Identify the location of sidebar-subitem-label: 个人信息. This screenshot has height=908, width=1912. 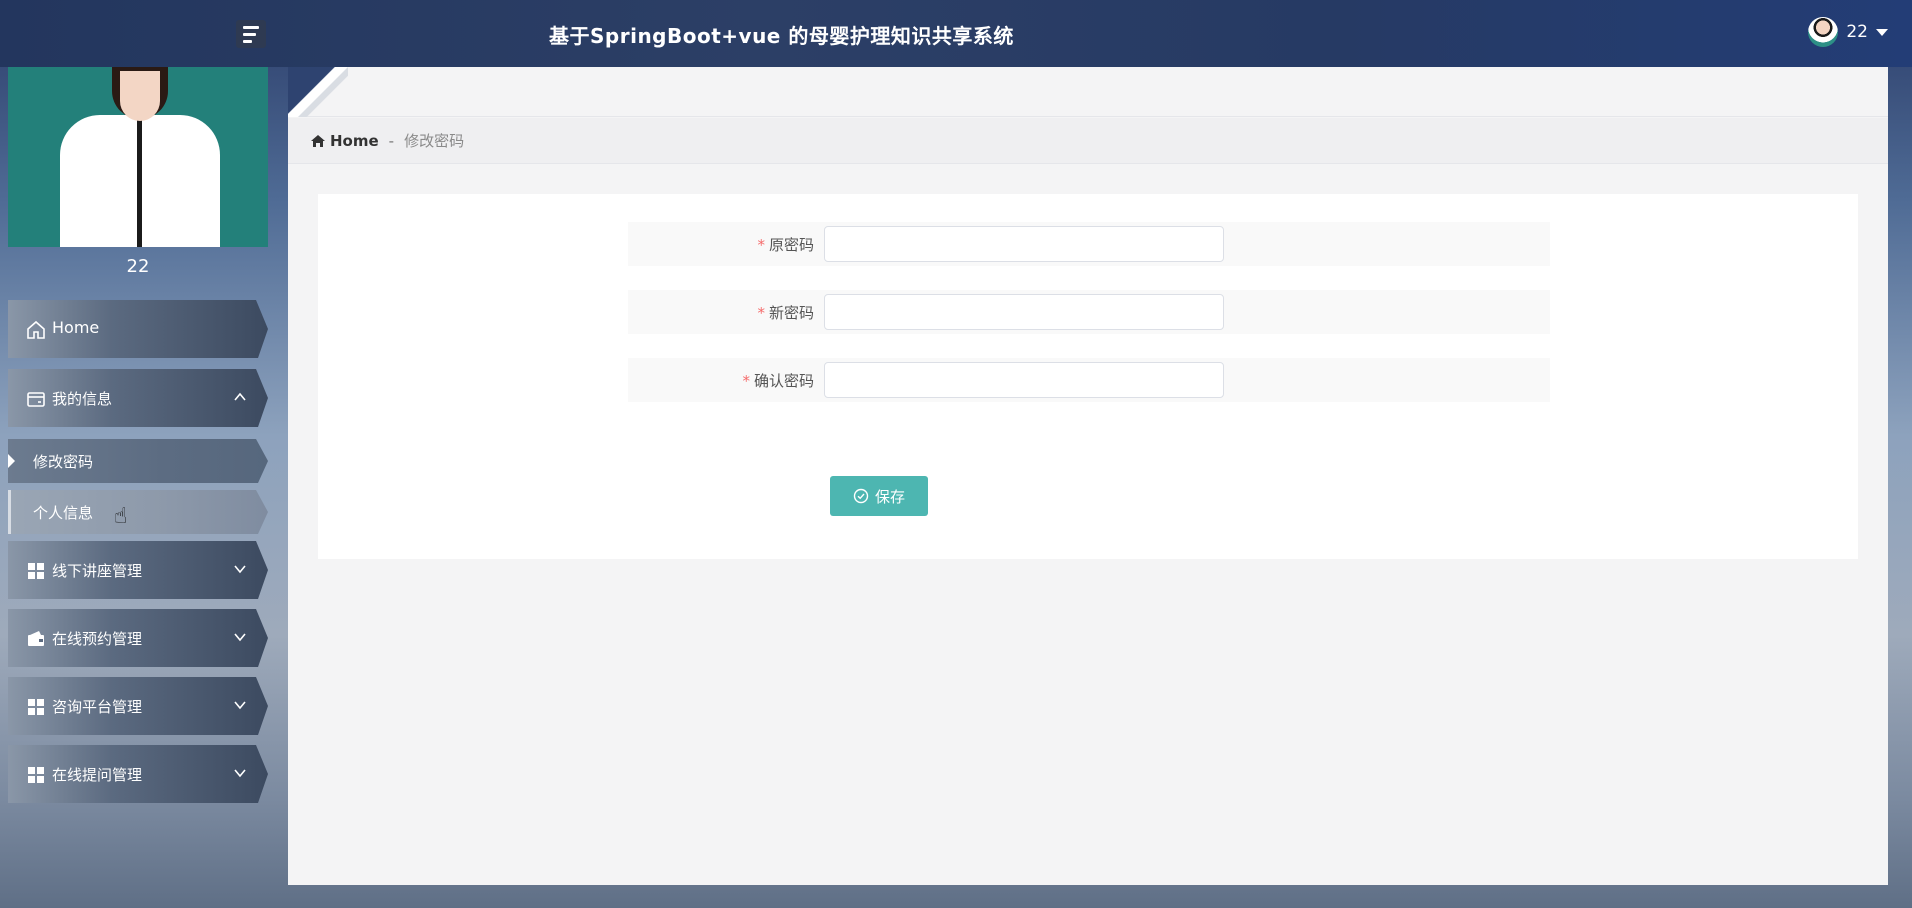
(63, 513).